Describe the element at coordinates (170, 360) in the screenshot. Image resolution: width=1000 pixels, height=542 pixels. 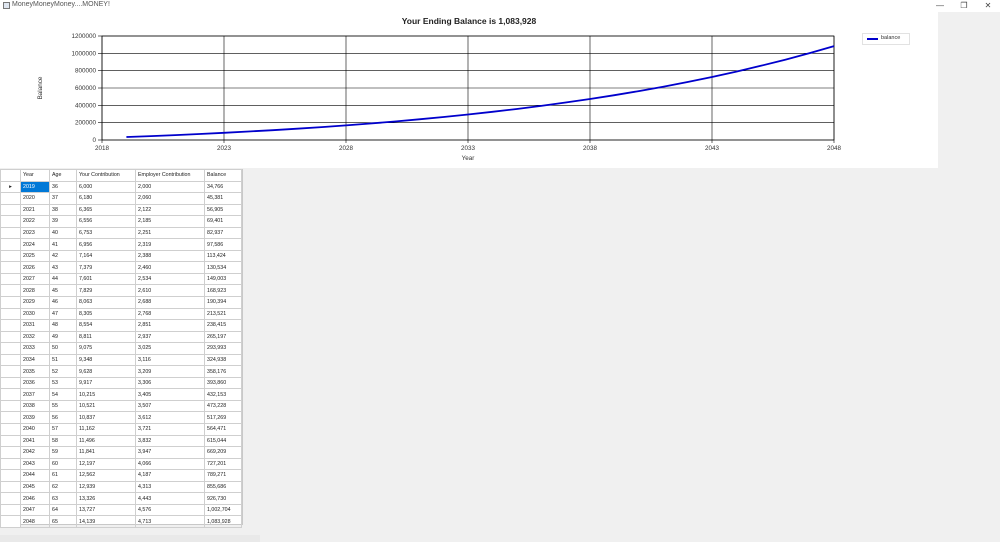
I see `table-cell: 3,116` at that location.